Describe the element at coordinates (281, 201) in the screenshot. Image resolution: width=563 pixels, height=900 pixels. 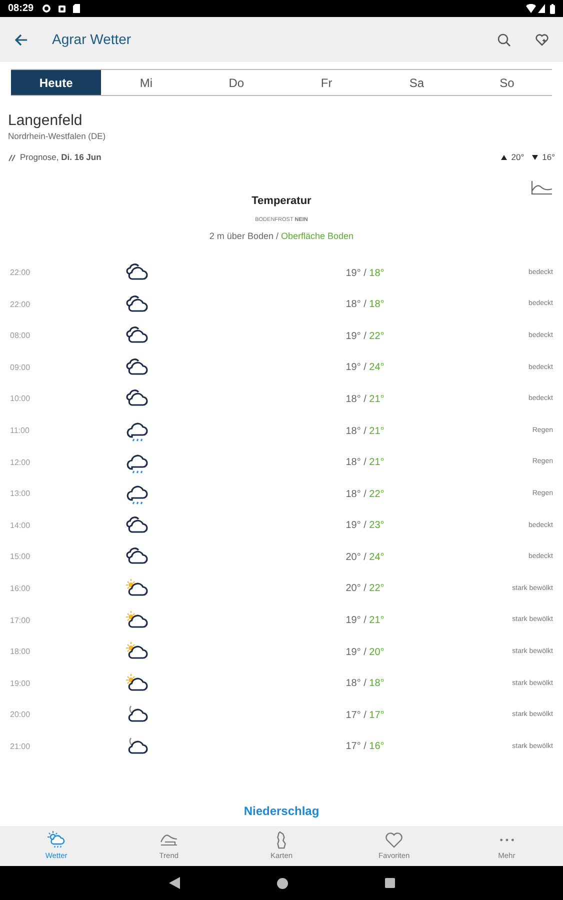
I see `section-title: Temperatur` at that location.